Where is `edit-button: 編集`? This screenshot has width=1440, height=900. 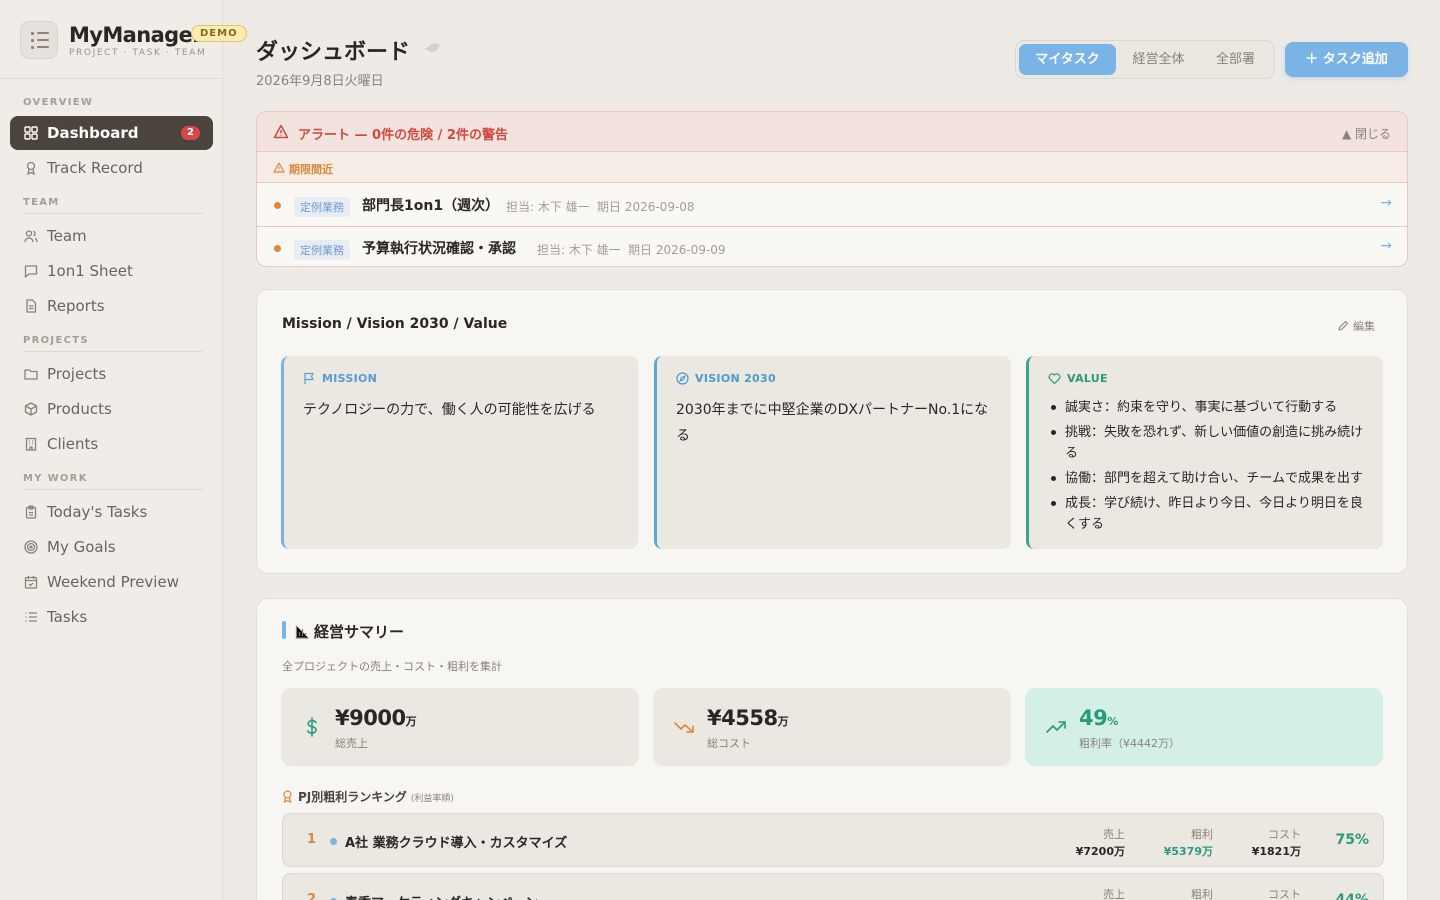
edit-button: 編集 is located at coordinates (1356, 326).